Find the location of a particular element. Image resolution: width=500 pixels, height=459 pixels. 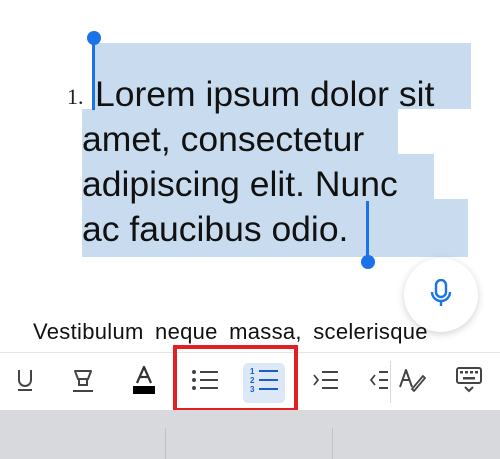

list-line: Lorem ipsum dolor sit is located at coordinates (265, 94).